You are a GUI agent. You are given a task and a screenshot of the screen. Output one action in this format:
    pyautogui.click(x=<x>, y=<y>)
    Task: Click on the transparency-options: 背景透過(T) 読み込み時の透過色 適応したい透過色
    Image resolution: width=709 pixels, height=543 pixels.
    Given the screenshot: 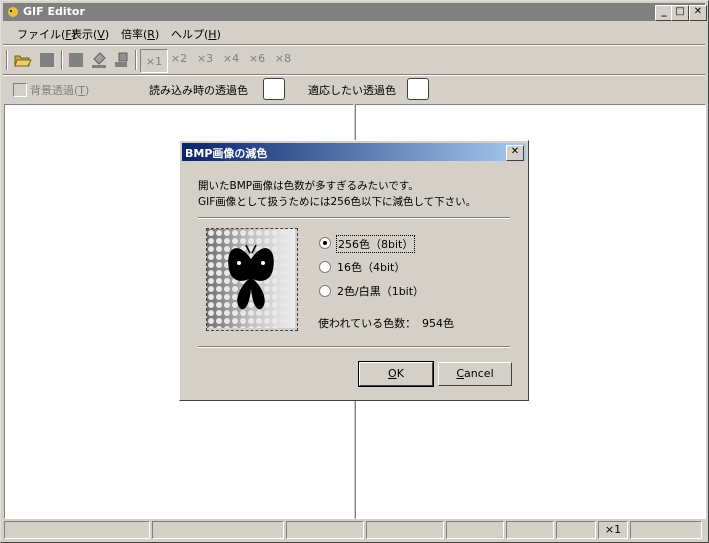 What is the action you would take?
    pyautogui.click(x=354, y=89)
    